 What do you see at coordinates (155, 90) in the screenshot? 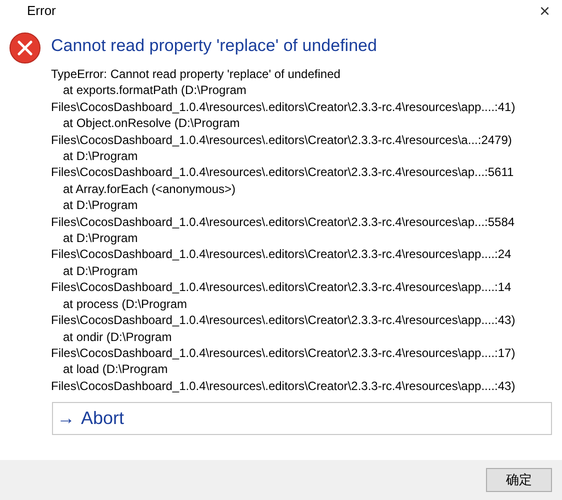
I see `stack-trace-line: at exports.formatPath (D:\Program` at bounding box center [155, 90].